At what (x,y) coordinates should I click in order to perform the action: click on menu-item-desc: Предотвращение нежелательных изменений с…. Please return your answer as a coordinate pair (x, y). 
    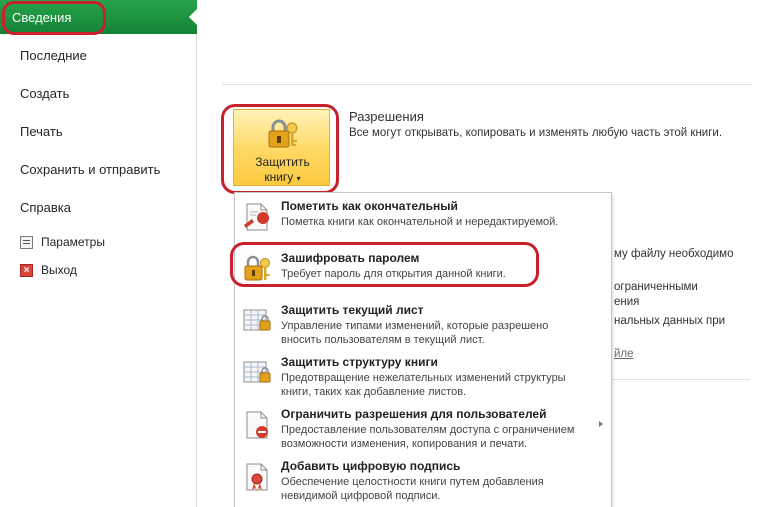
    Looking at the image, I should click on (423, 385).